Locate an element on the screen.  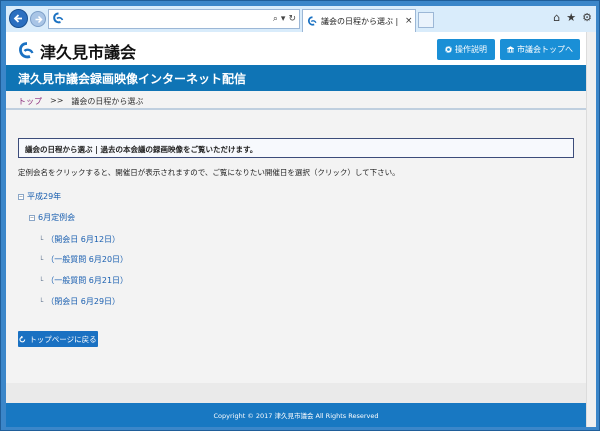
forward-button is located at coordinates (38, 19).